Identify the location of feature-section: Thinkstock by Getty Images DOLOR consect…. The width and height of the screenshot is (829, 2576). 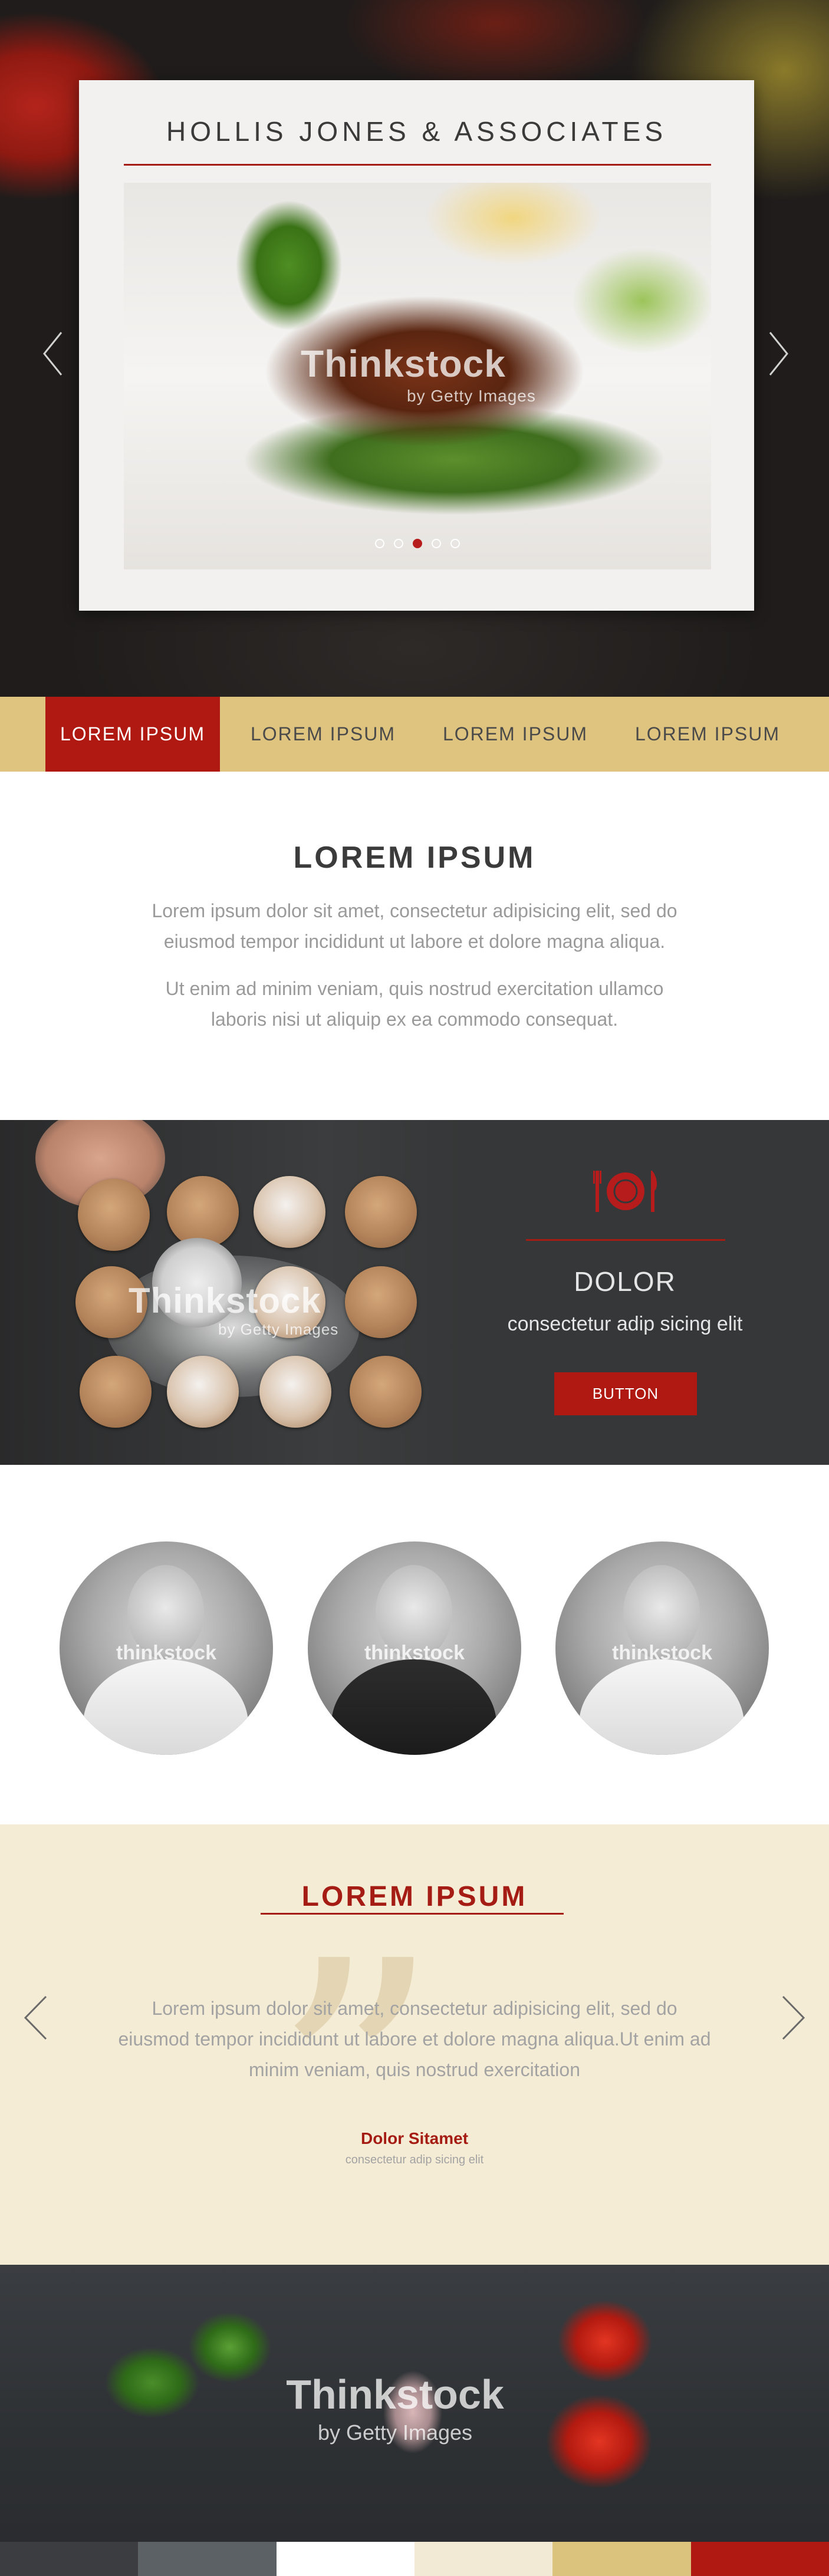
(414, 1292).